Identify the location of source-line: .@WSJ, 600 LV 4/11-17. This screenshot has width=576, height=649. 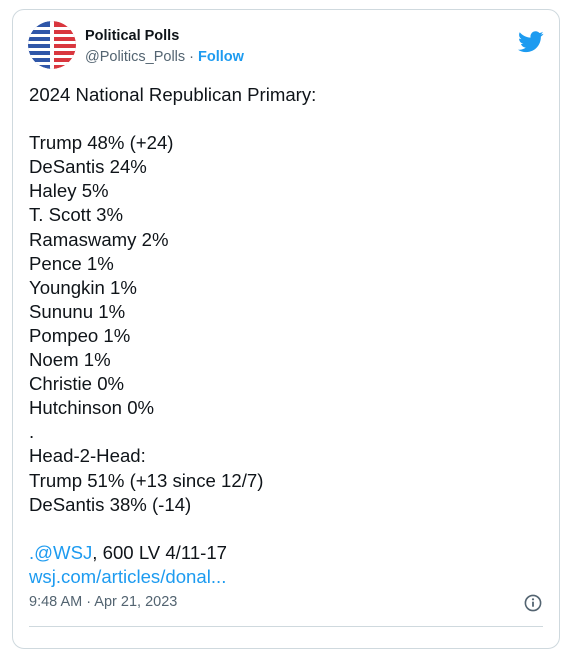
(287, 553).